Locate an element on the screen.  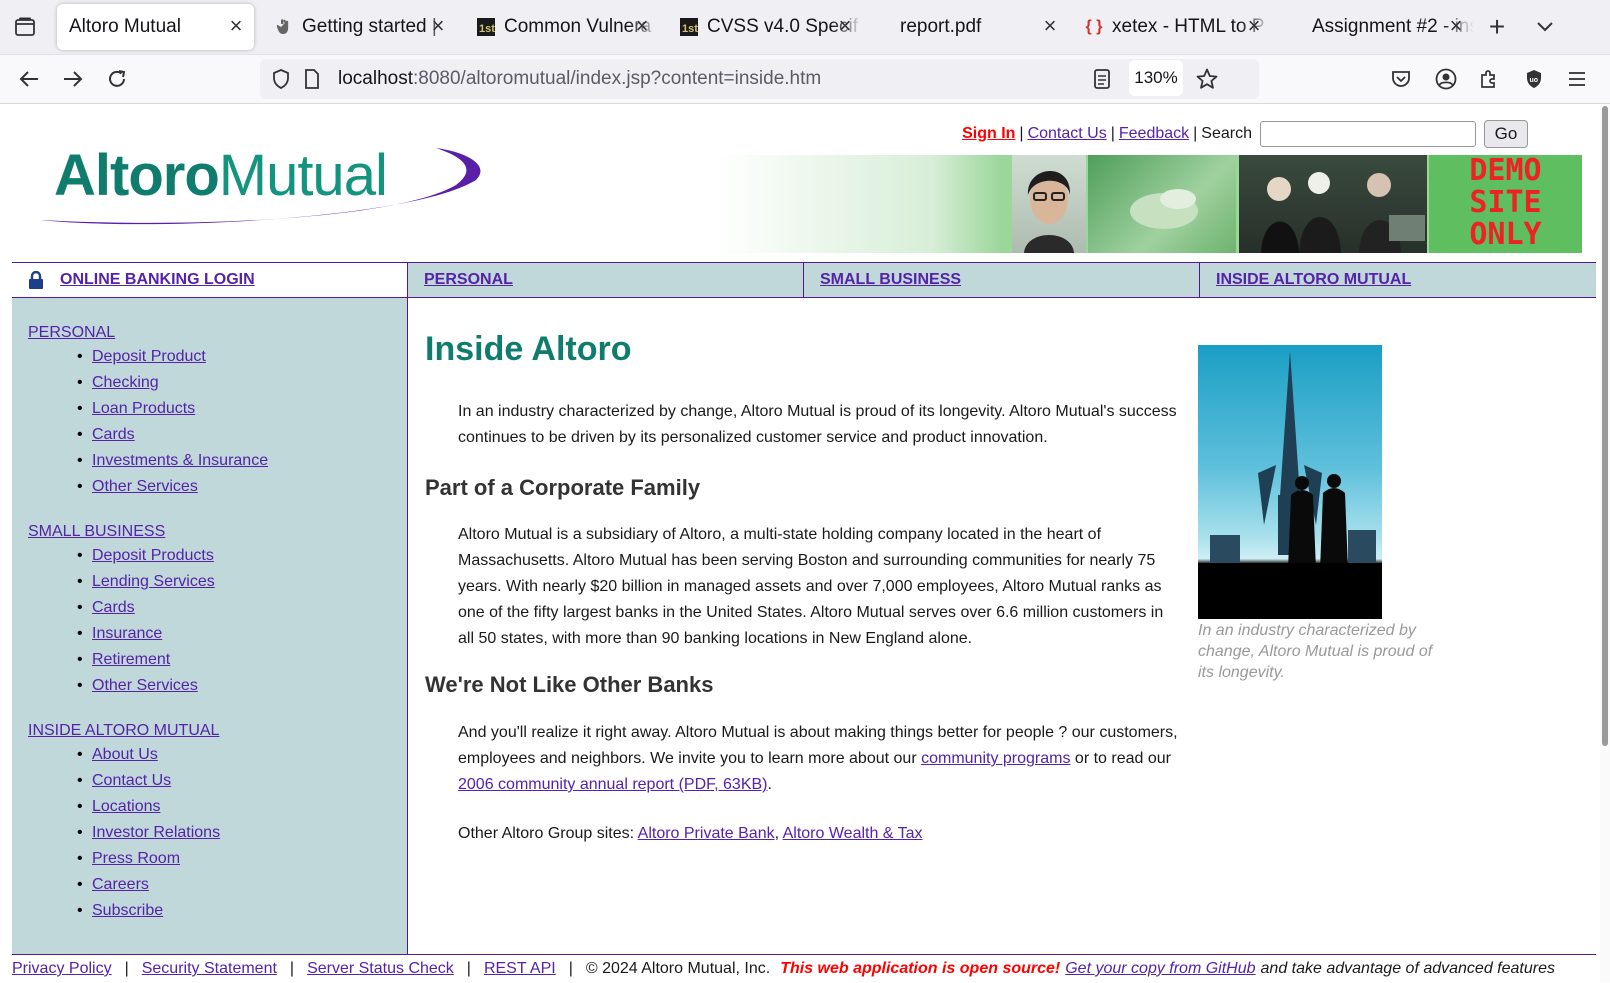
tab-assignment: Assignment #2 - ins × is located at coordinates (1376, 27).